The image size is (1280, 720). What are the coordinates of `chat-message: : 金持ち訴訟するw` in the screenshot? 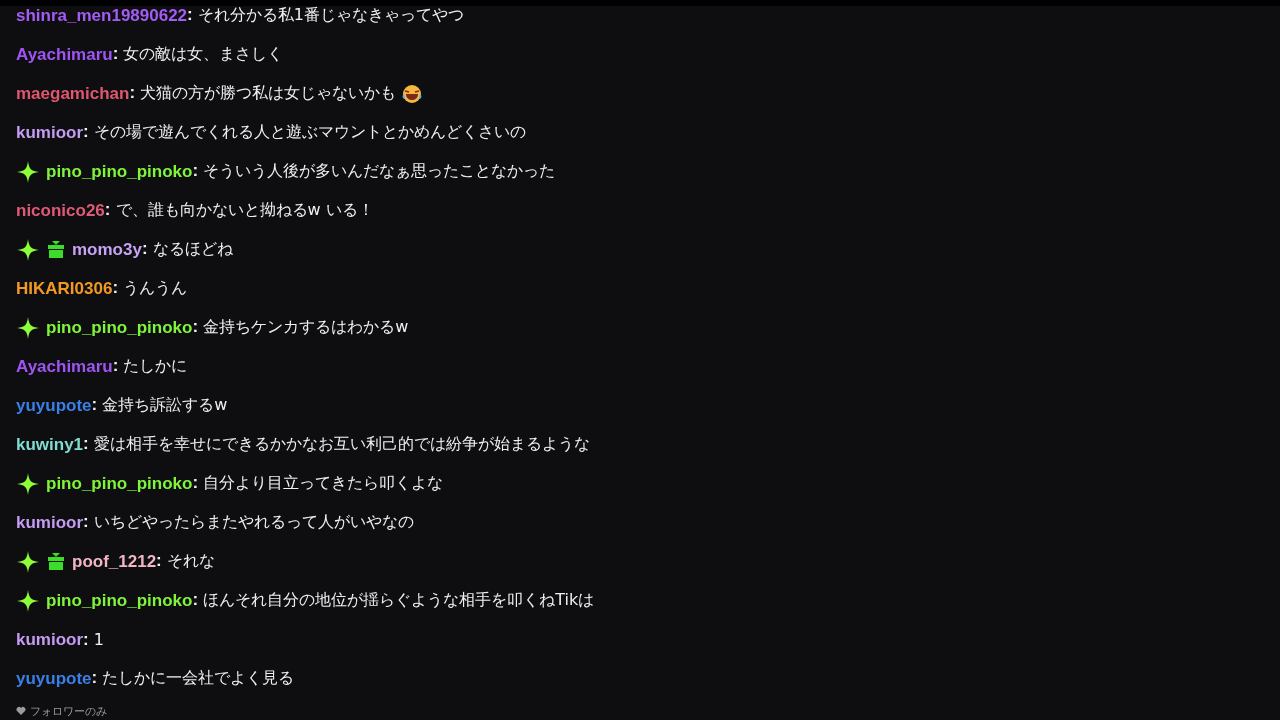 It's located at (159, 405).